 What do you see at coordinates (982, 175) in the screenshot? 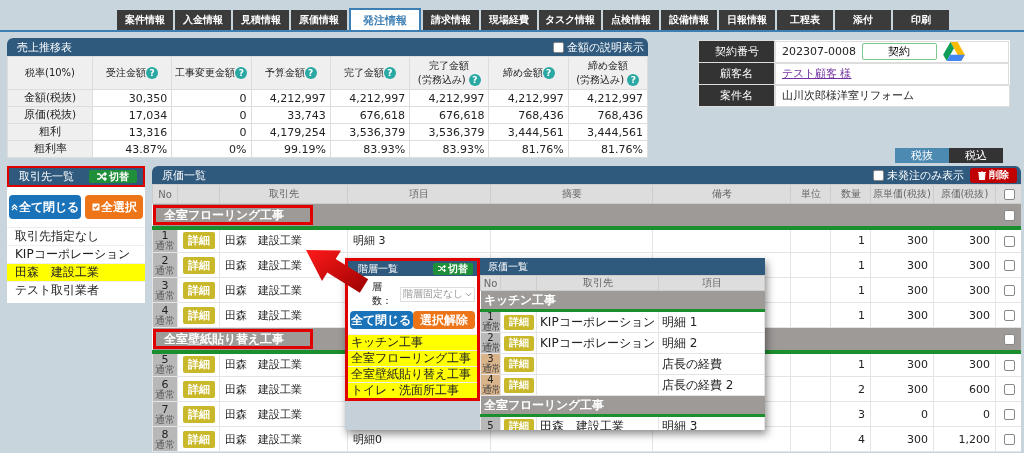
I see `trash-icon` at bounding box center [982, 175].